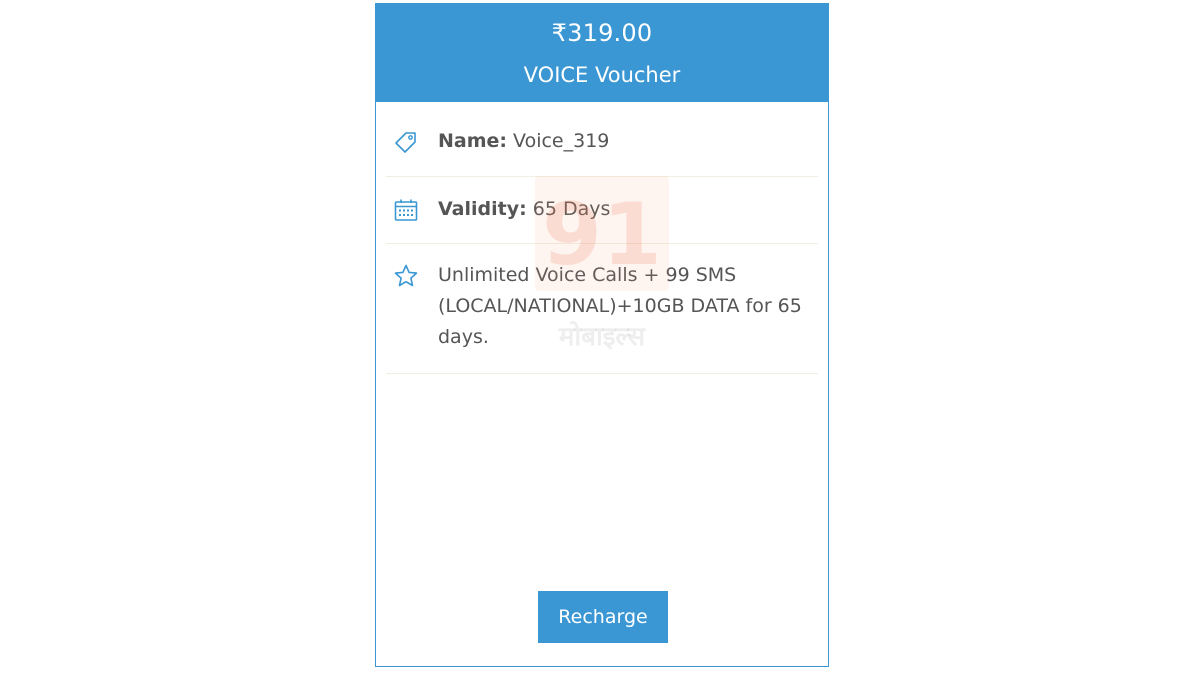 This screenshot has height=675, width=1200. I want to click on validity-text: Validity: 65 Days, so click(628, 209).